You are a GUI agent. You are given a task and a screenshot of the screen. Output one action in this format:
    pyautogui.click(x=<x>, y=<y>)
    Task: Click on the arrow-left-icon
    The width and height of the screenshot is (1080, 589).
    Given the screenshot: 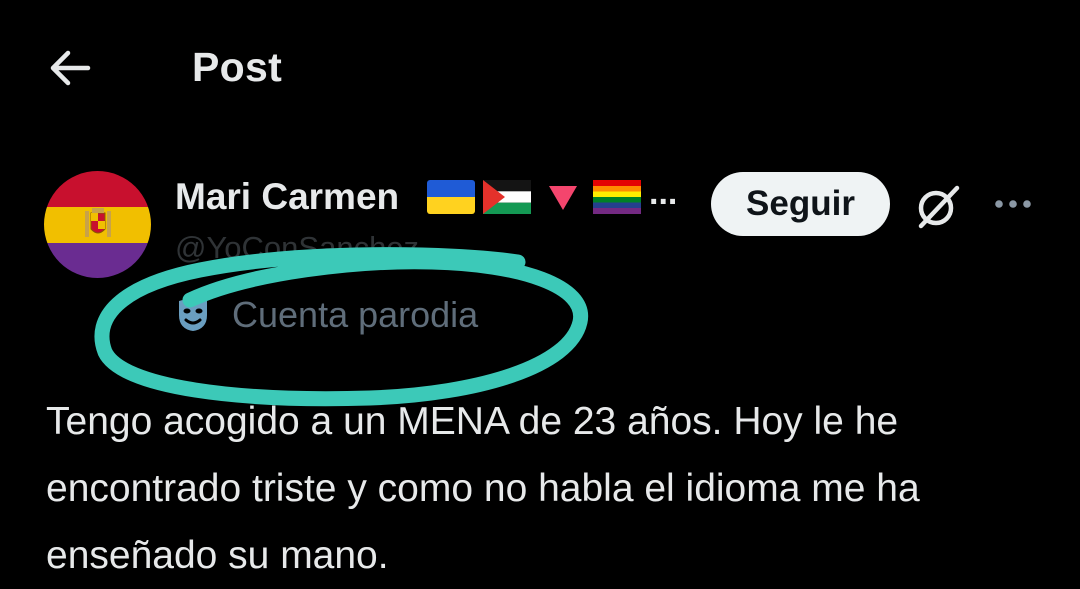 What is the action you would take?
    pyautogui.click(x=70, y=70)
    